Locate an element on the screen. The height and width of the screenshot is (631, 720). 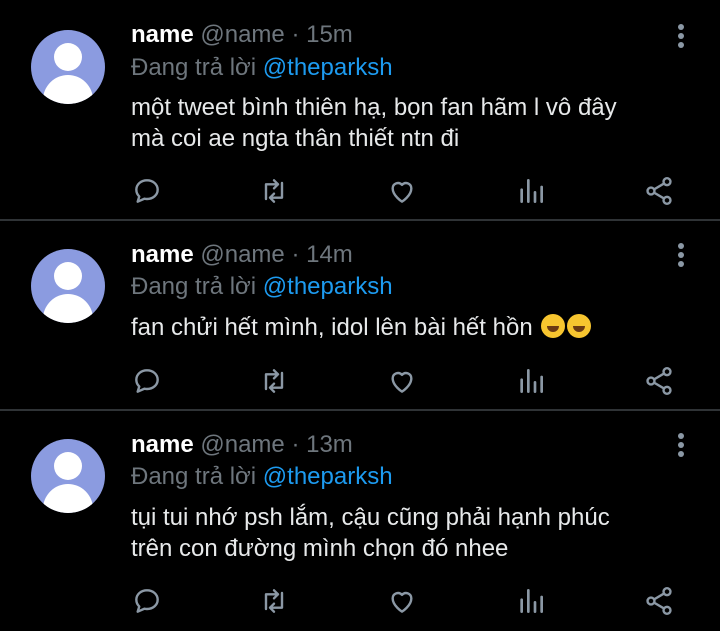
handle-time: @name · 15m is located at coordinates (276, 34).